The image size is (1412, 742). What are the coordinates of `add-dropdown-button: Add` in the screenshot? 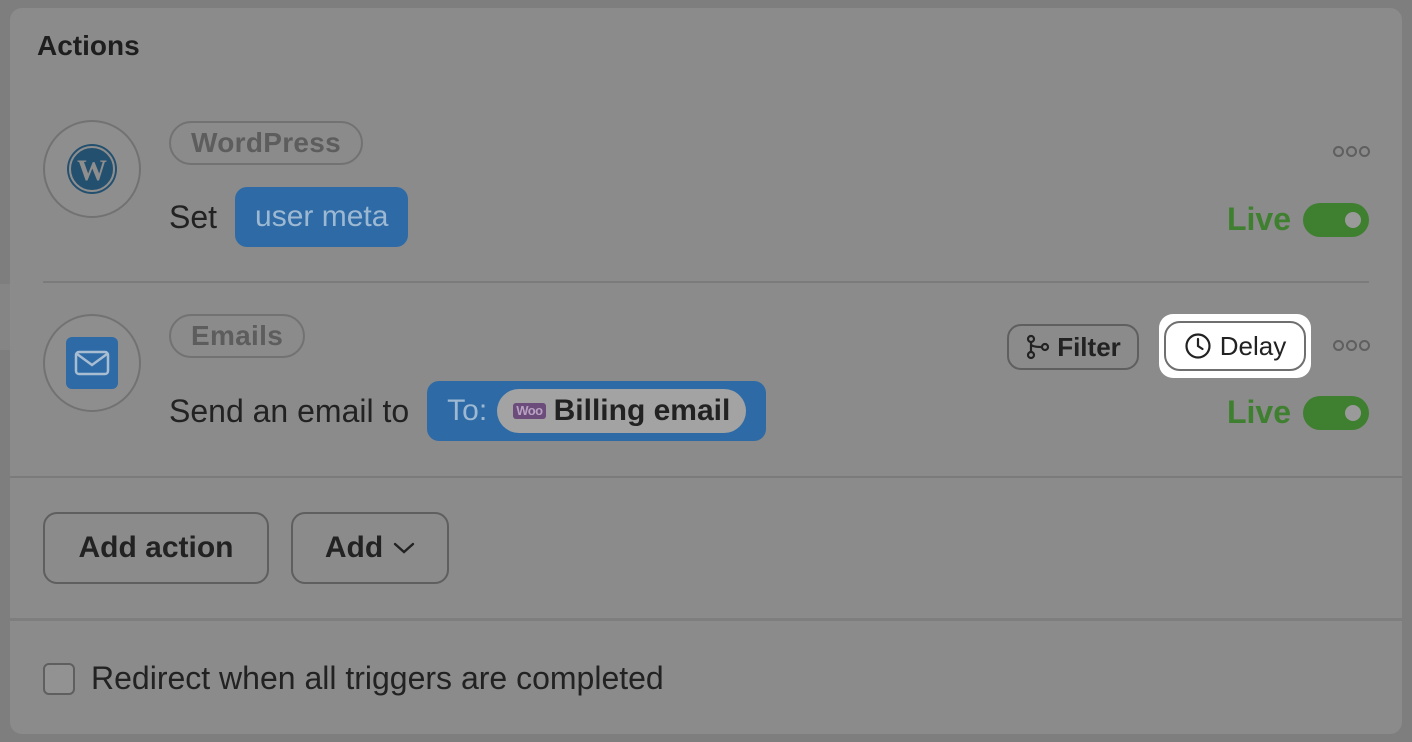 It's located at (370, 548).